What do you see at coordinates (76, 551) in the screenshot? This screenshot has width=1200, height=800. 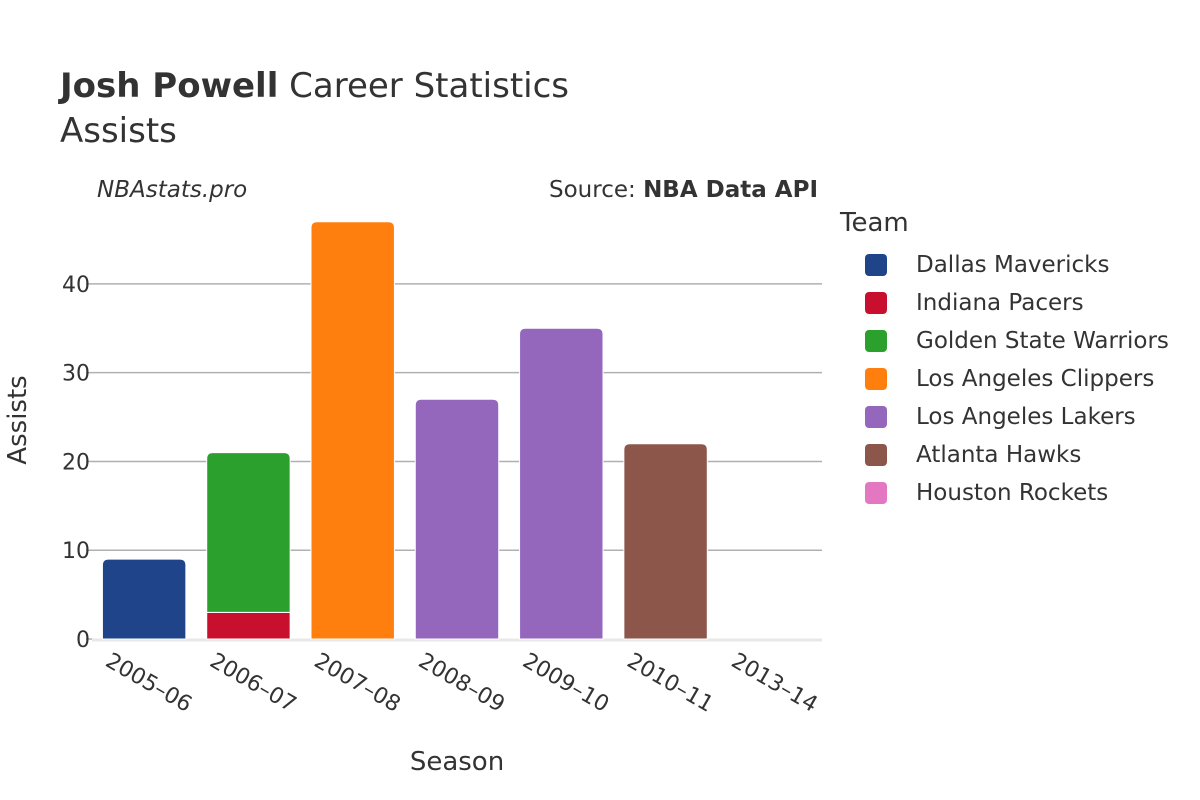 I see `y-tick-label: 10` at bounding box center [76, 551].